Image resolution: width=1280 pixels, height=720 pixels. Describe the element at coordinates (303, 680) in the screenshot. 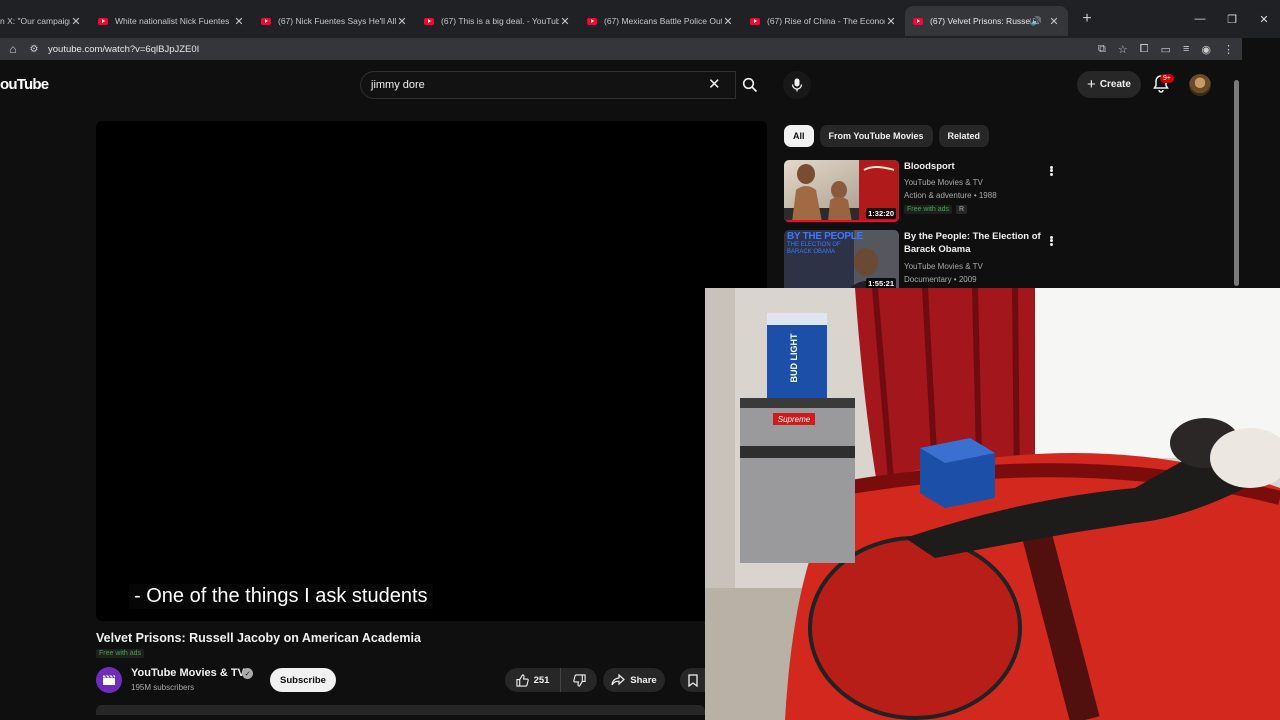

I see `subscribe-button: Subscribe` at that location.